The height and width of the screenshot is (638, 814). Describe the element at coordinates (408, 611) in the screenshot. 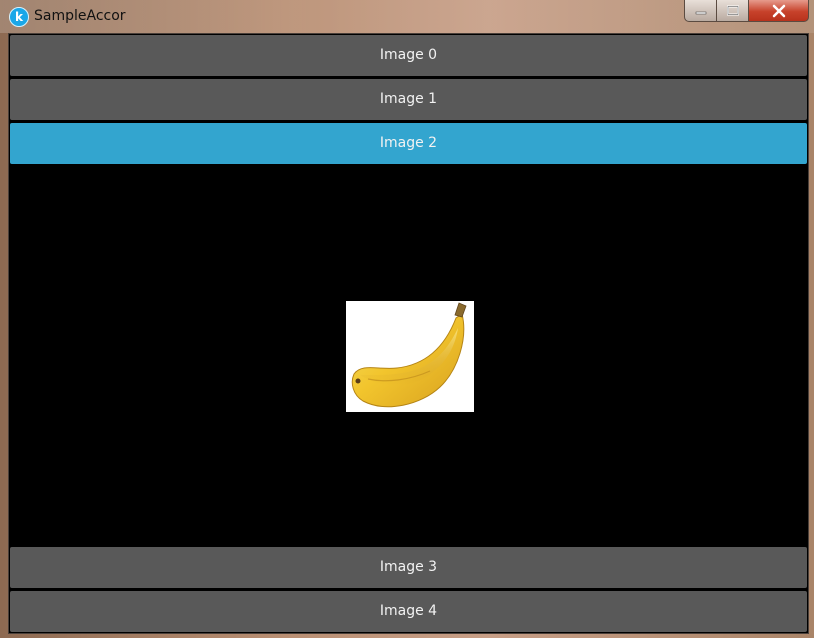

I see `accordion-item-image-4: Image 4` at that location.